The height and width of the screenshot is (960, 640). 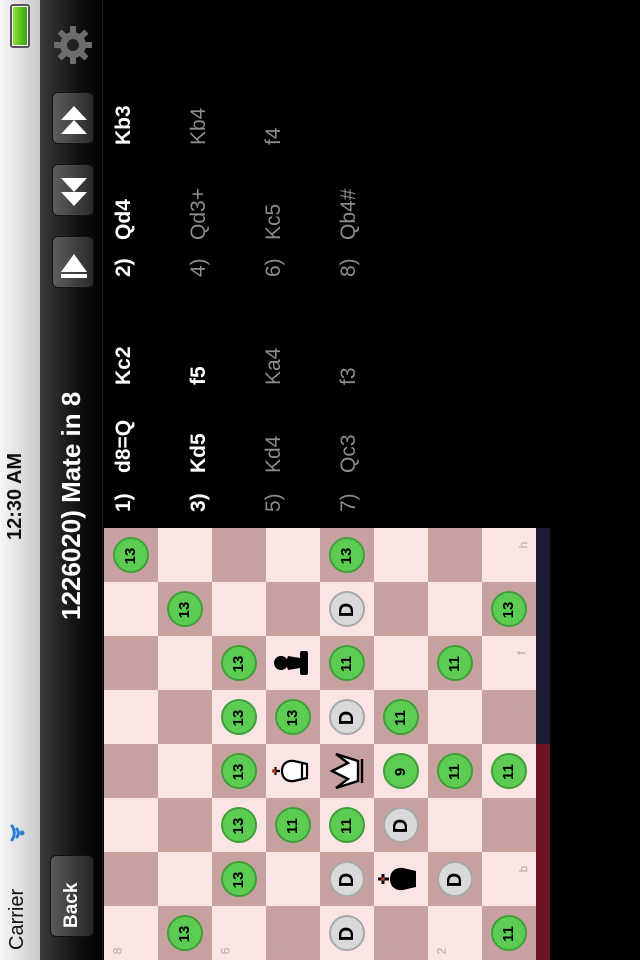 What do you see at coordinates (199, 502) in the screenshot?
I see `move-number: 3)` at bounding box center [199, 502].